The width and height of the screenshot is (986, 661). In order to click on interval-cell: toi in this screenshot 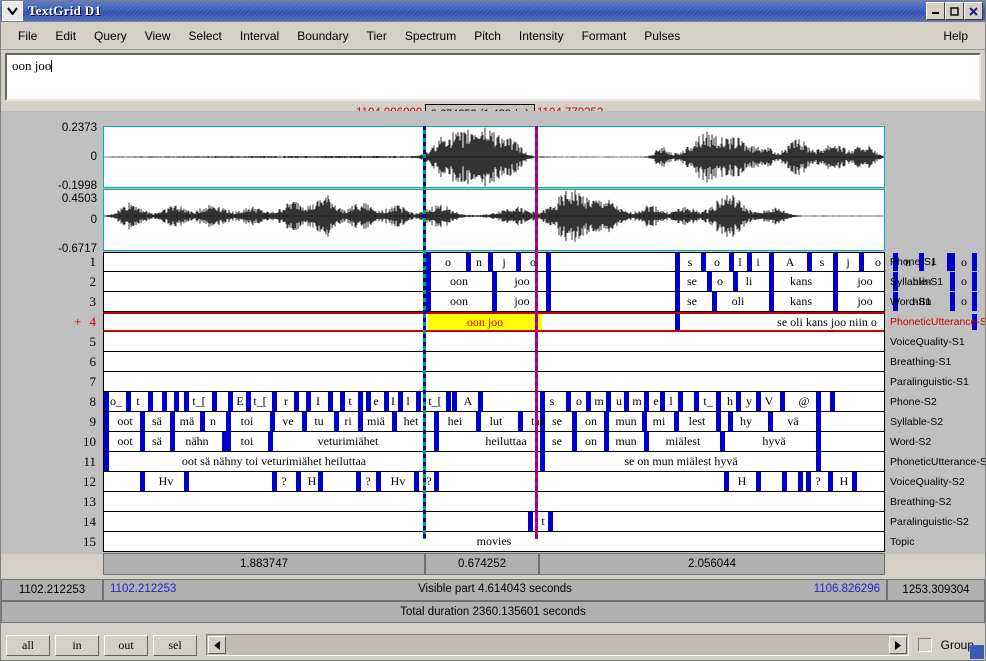, I will do `click(247, 441)`.